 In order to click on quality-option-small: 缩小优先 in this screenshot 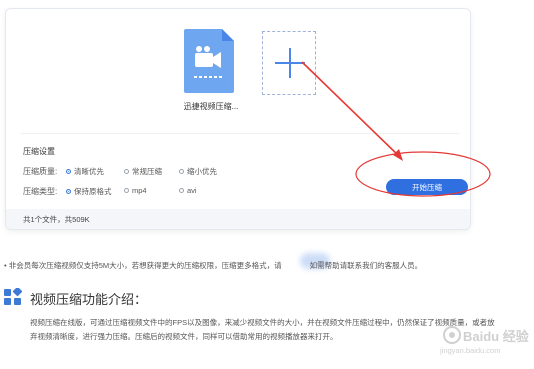, I will do `click(198, 171)`.